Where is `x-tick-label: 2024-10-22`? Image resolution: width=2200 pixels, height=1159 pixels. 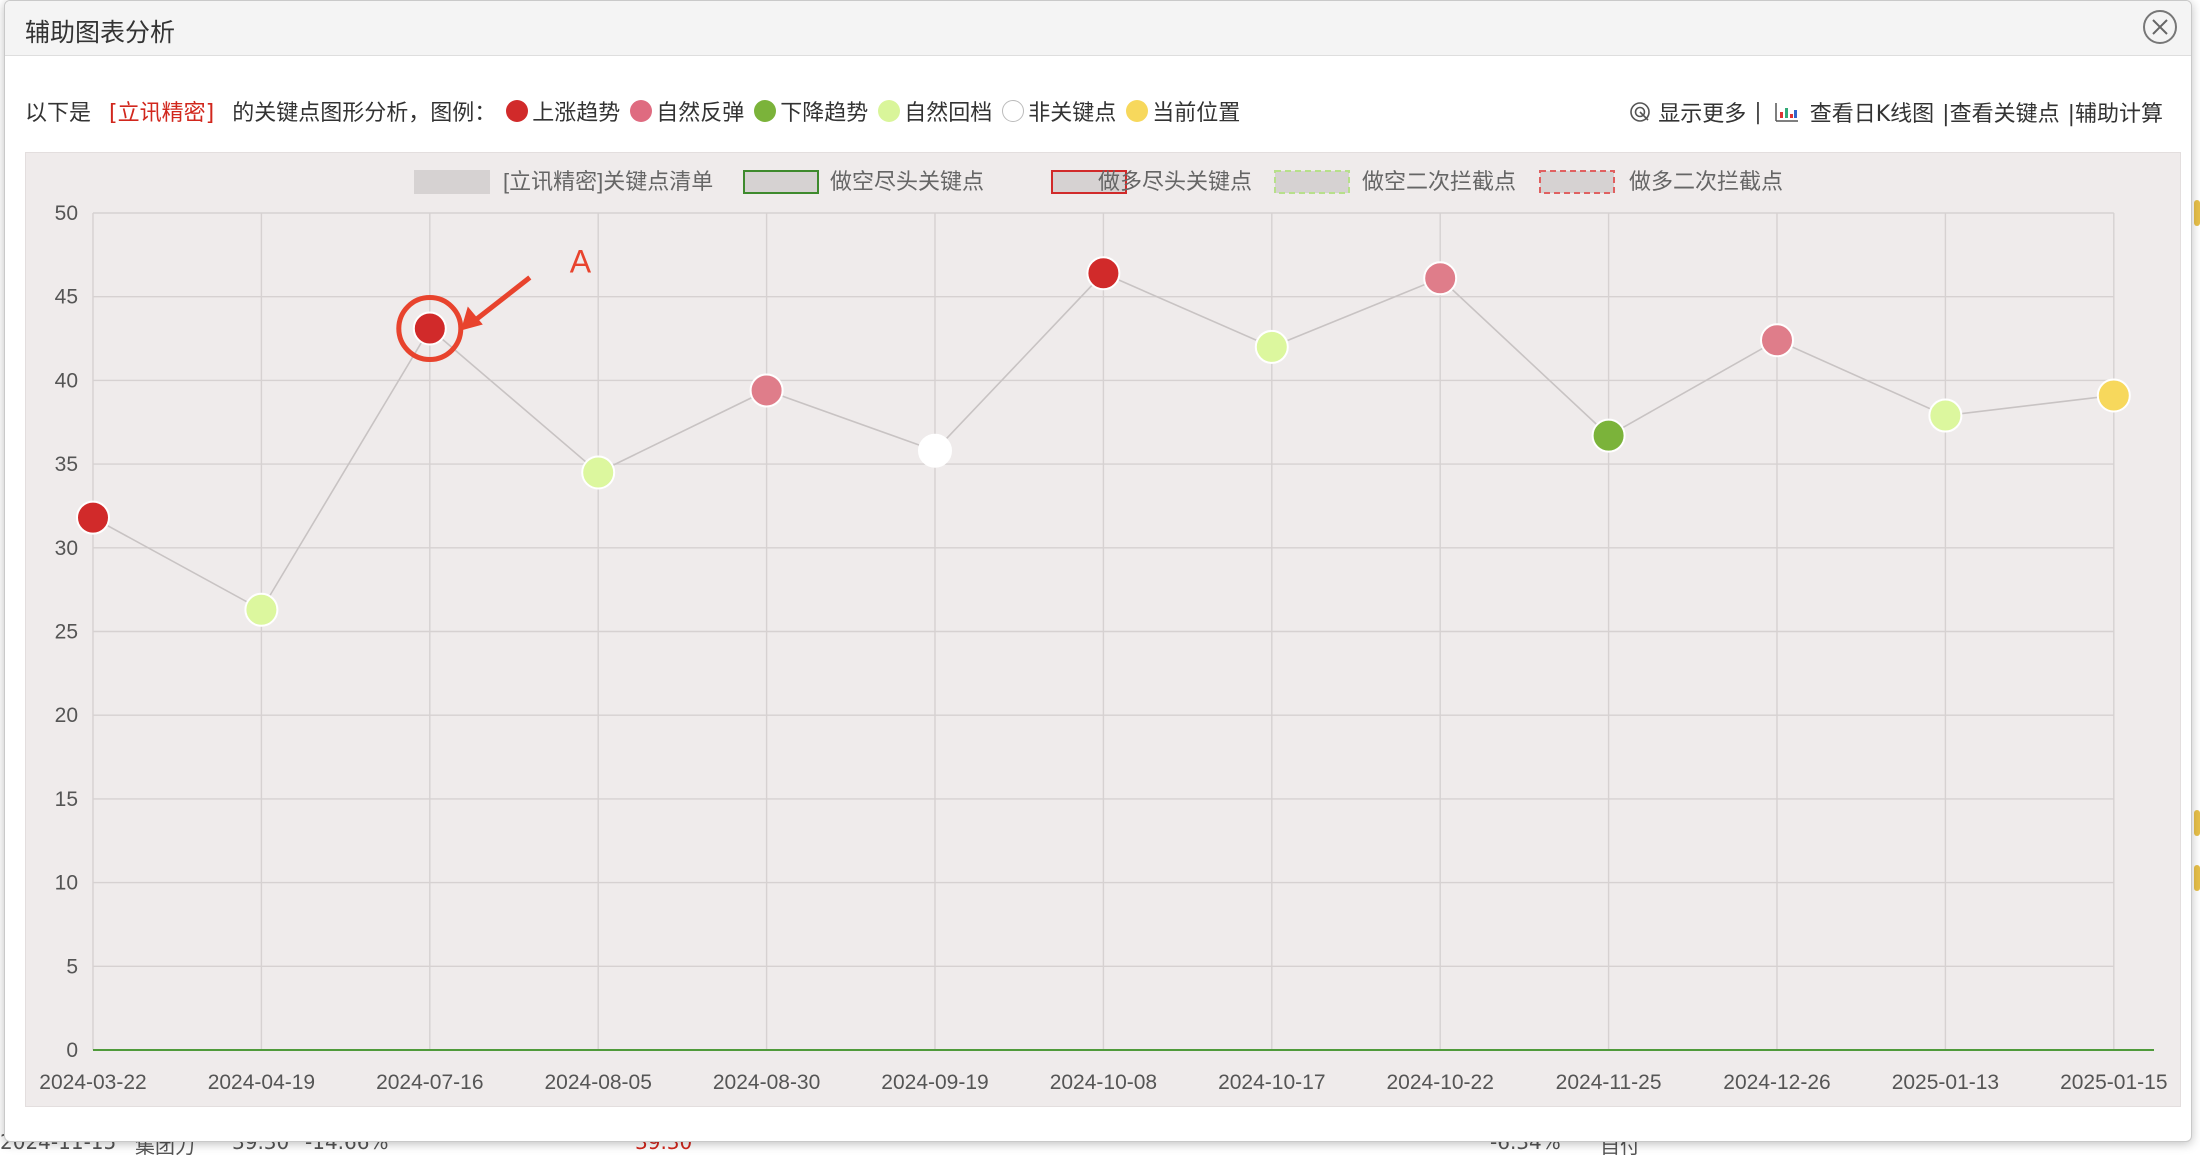
x-tick-label: 2024-10-22 is located at coordinates (1439, 1082).